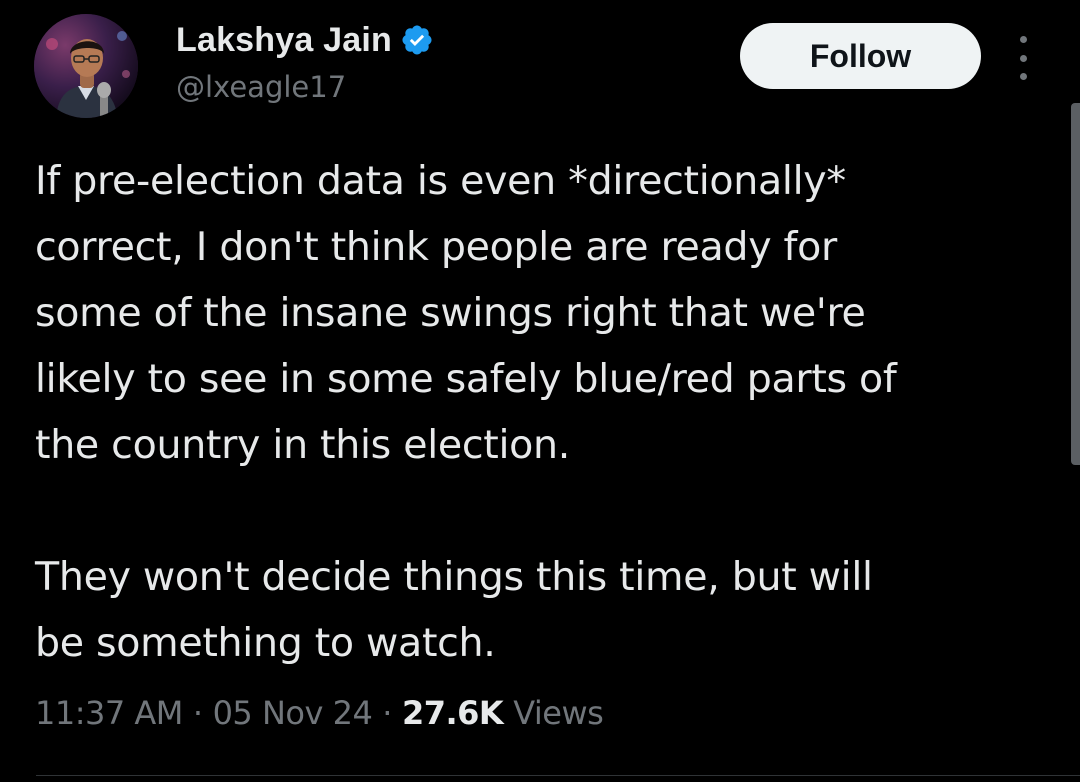 This screenshot has width=1080, height=782. Describe the element at coordinates (417, 40) in the screenshot. I see `verified-badge-icon` at that location.